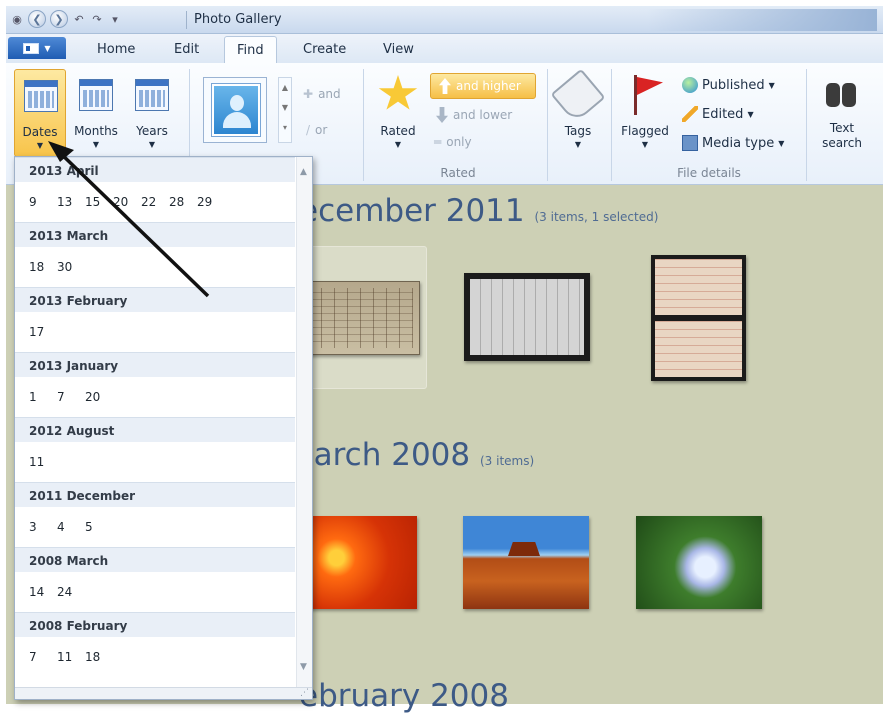 This screenshot has height=714, width=883. What do you see at coordinates (186, 49) in the screenshot?
I see `tab-edit: Edit` at bounding box center [186, 49].